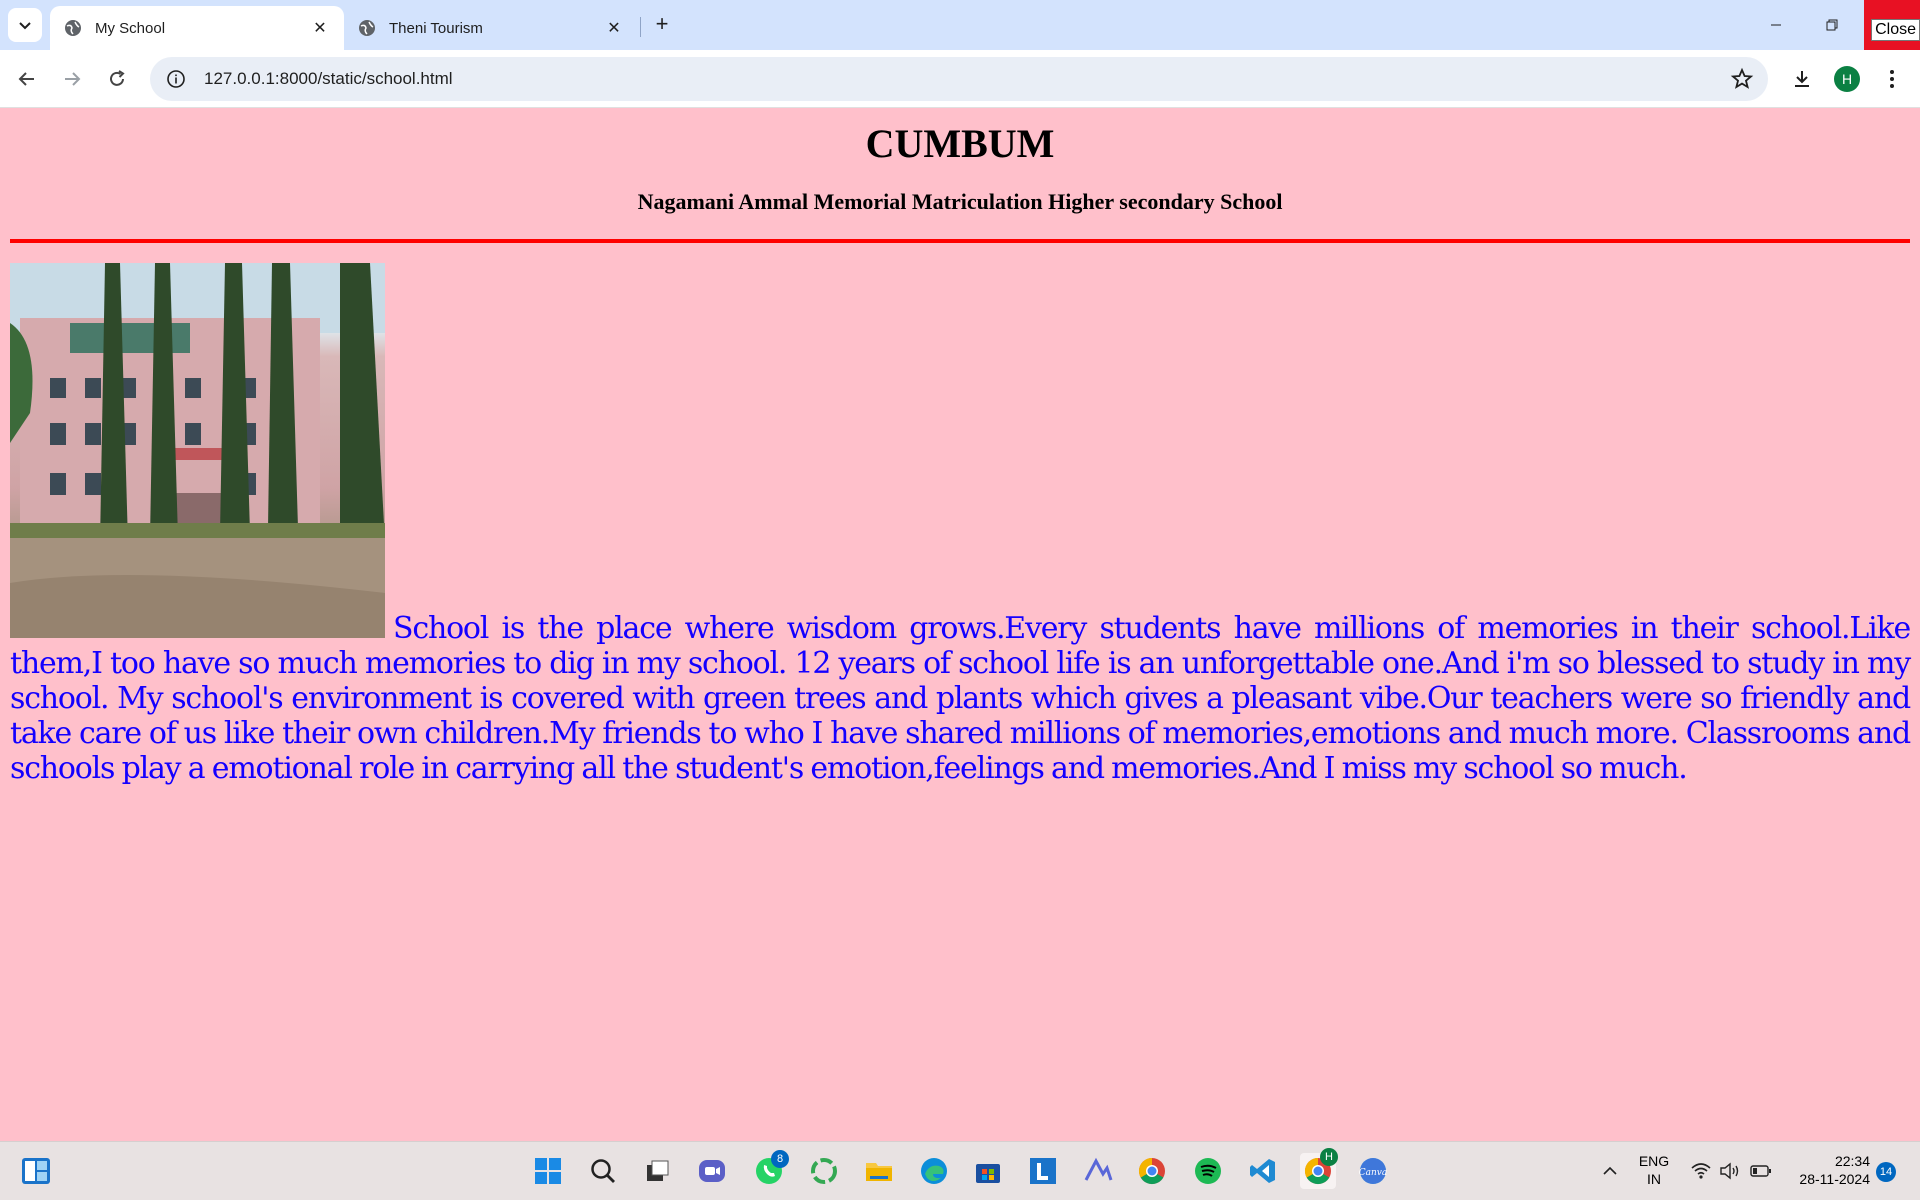  Describe the element at coordinates (176, 79) in the screenshot. I see `site-info-icon` at that location.